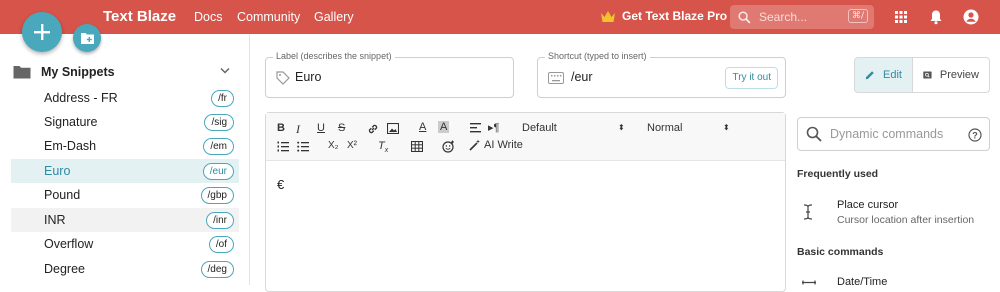 Image resolution: width=1000 pixels, height=292 pixels. I want to click on label-field: Label (describes the snippet) Euro, so click(389, 74).